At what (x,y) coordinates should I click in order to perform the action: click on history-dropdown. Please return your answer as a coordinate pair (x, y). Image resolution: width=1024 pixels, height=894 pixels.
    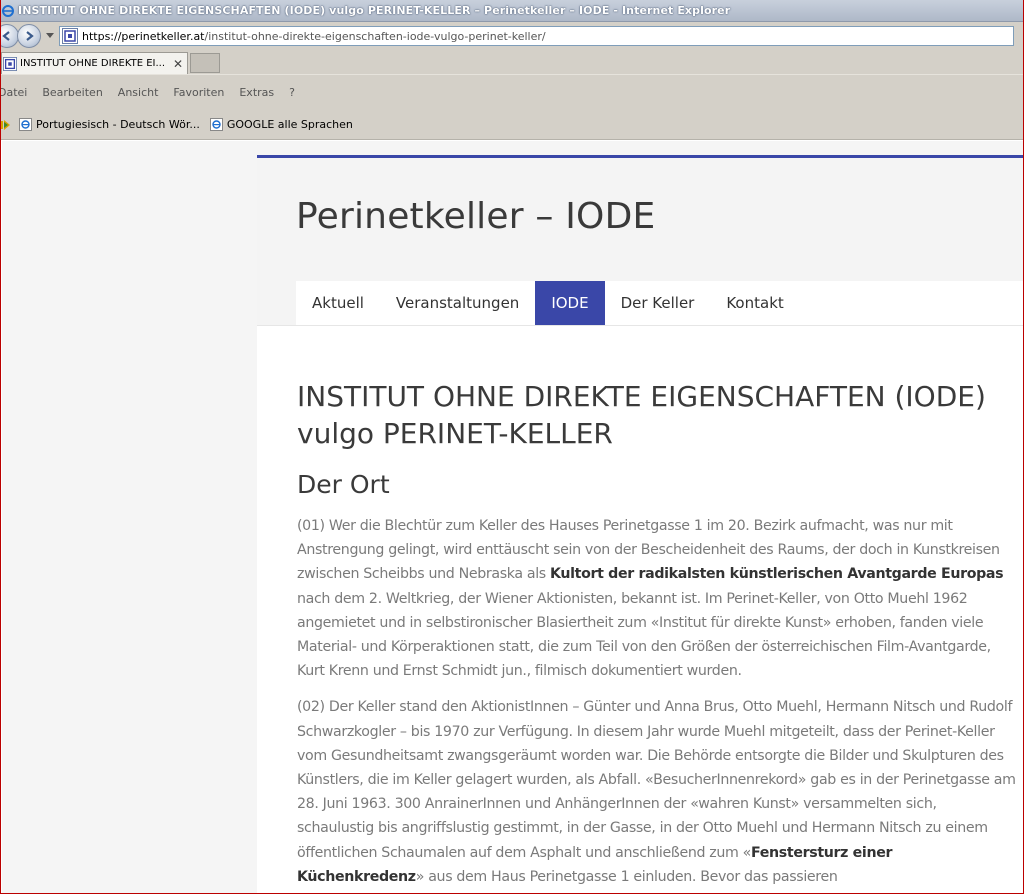
    Looking at the image, I should click on (50, 36).